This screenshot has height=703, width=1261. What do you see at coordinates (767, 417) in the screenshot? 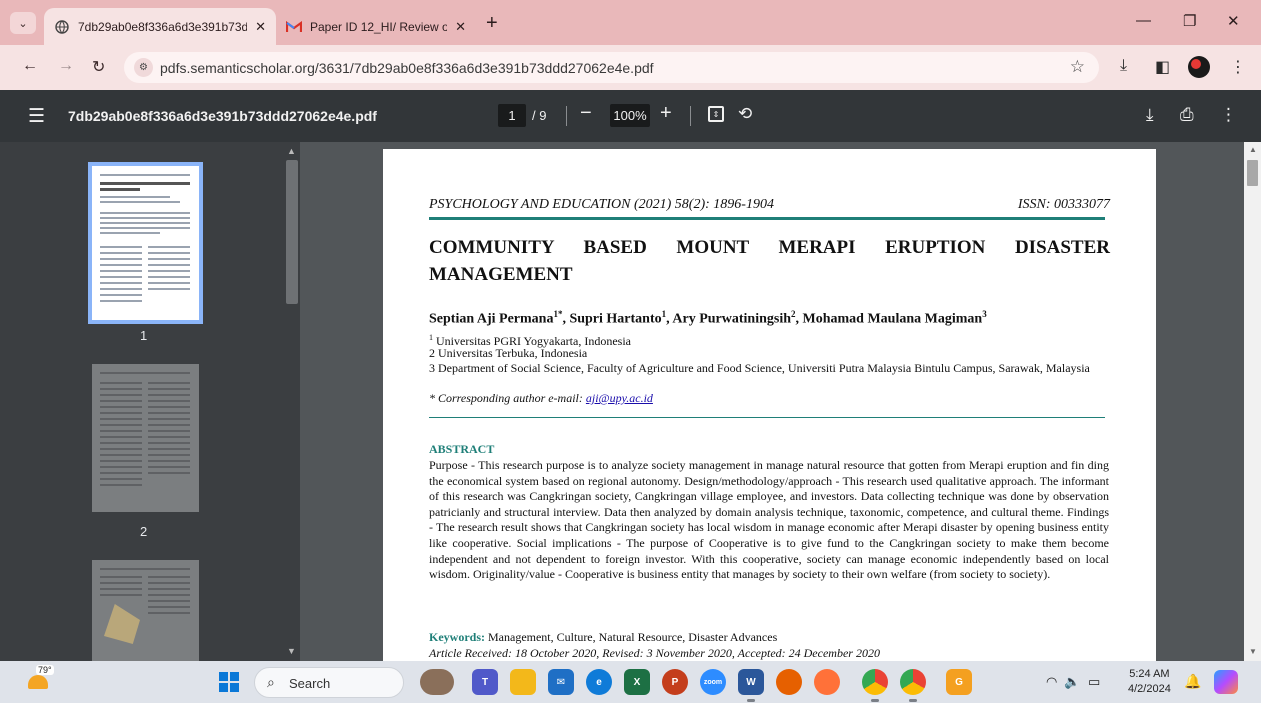
I see `section-rule` at bounding box center [767, 417].